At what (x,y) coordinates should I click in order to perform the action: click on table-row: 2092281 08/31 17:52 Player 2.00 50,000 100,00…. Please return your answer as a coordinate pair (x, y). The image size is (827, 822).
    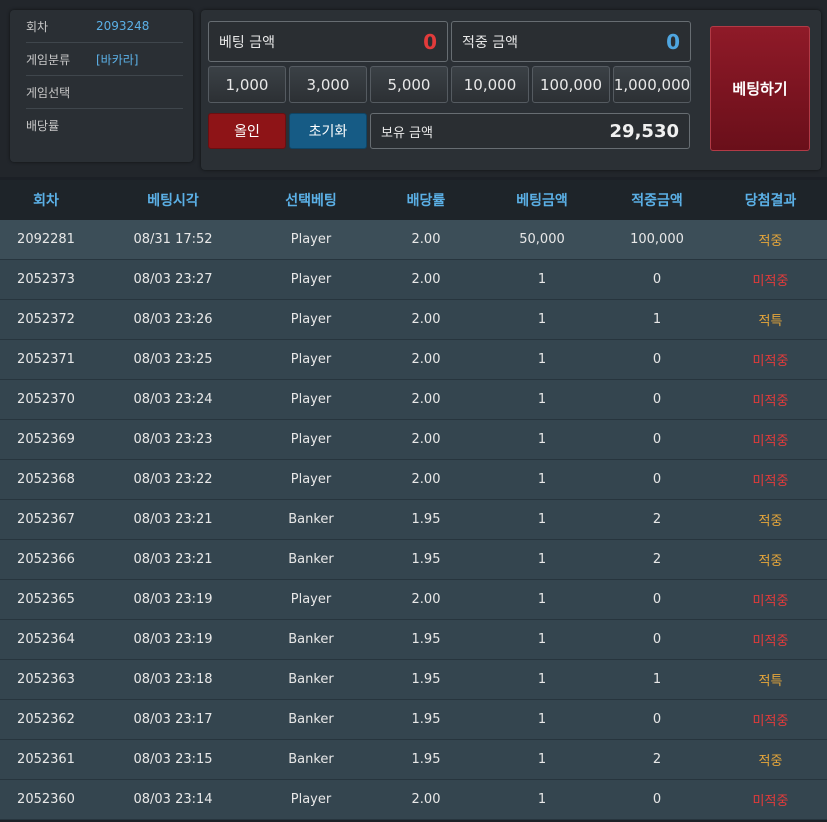
    Looking at the image, I should click on (413, 240).